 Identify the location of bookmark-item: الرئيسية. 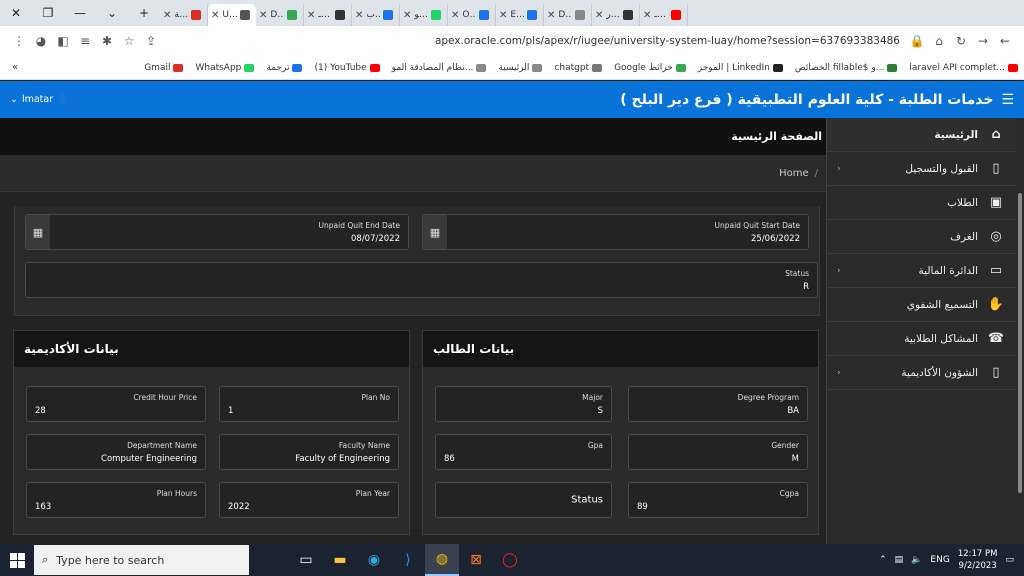
(520, 68).